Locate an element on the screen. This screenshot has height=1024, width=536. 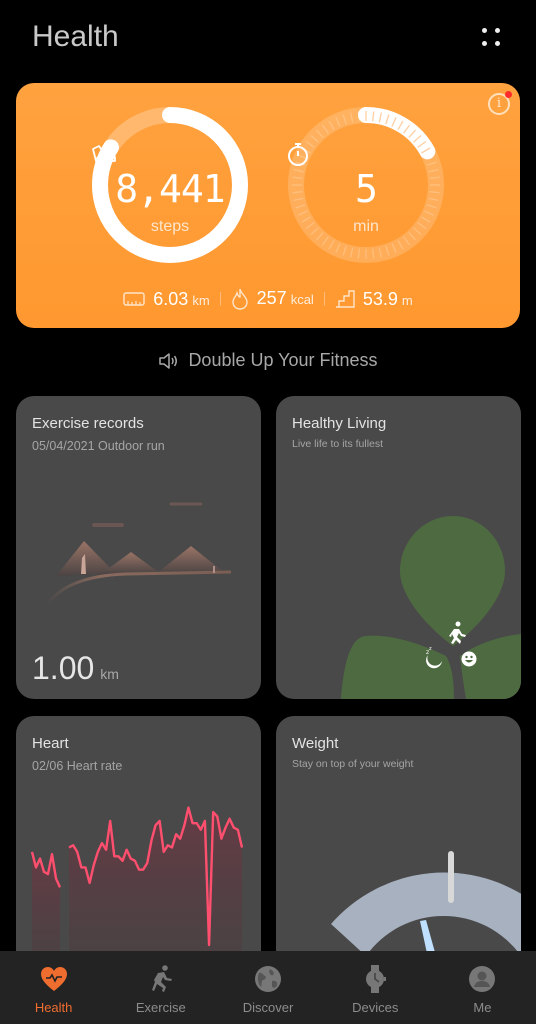
watch-icon is located at coordinates (376, 979).